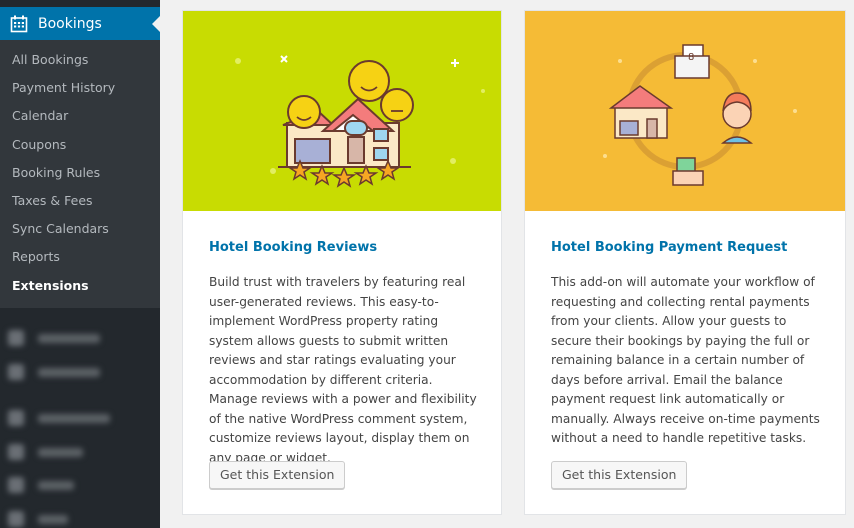  What do you see at coordinates (80, 145) in the screenshot?
I see `submenu-coupons: Coupons` at bounding box center [80, 145].